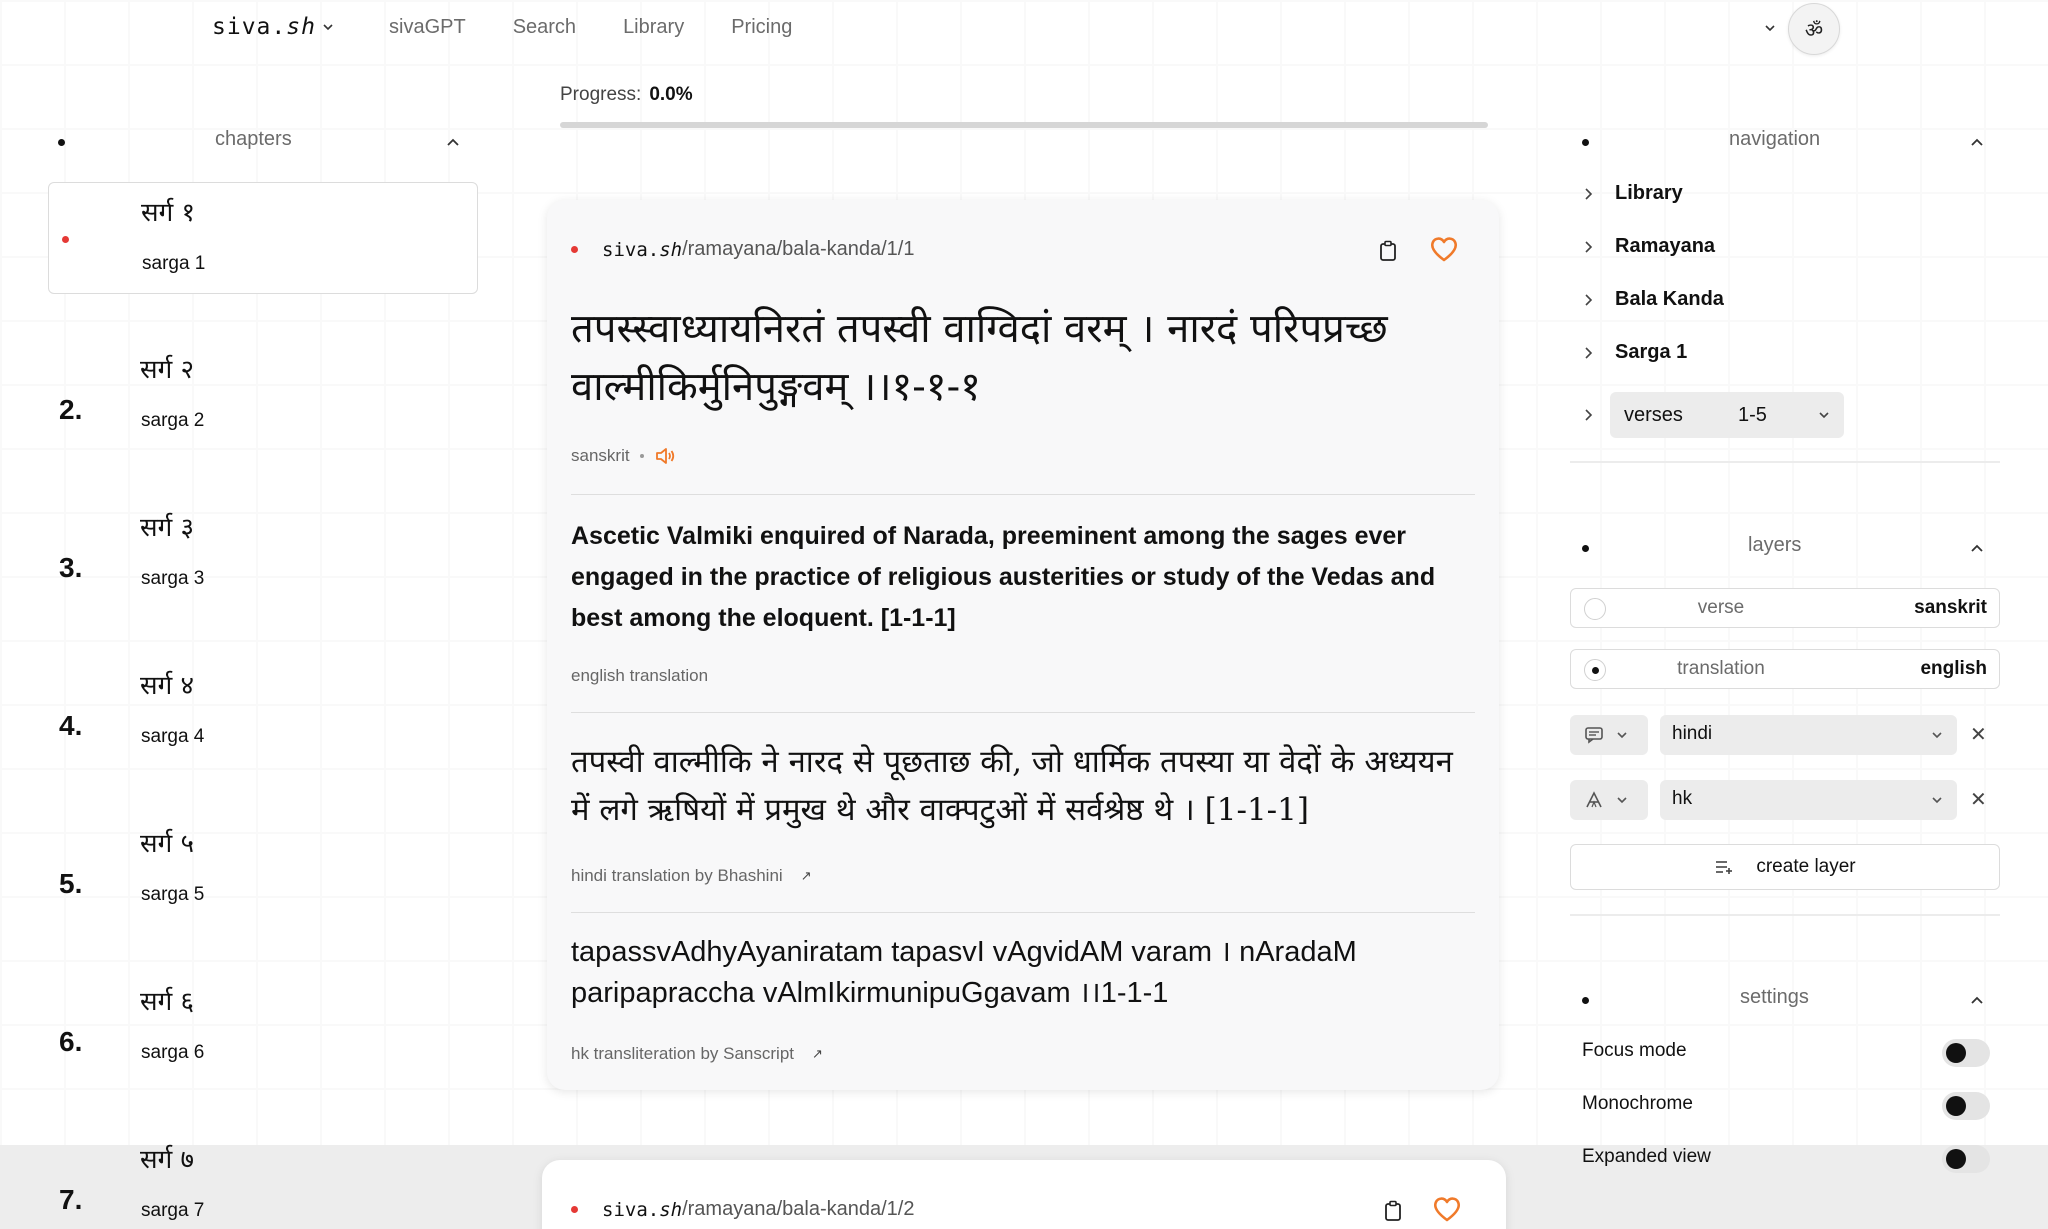 The height and width of the screenshot is (1229, 2048). Describe the element at coordinates (71, 725) in the screenshot. I see `chapter-number: 4.` at that location.